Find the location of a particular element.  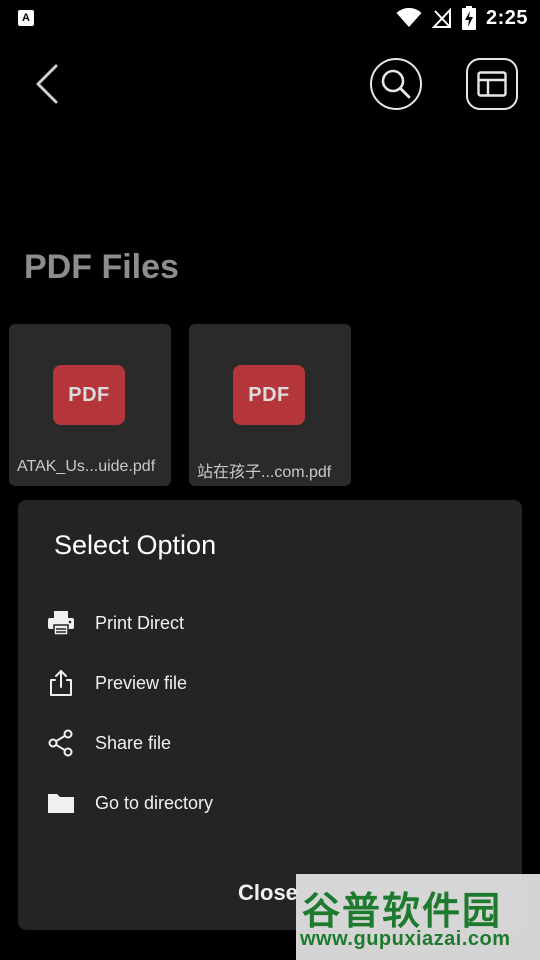

option-preview-file: Preview file is located at coordinates (270, 683).